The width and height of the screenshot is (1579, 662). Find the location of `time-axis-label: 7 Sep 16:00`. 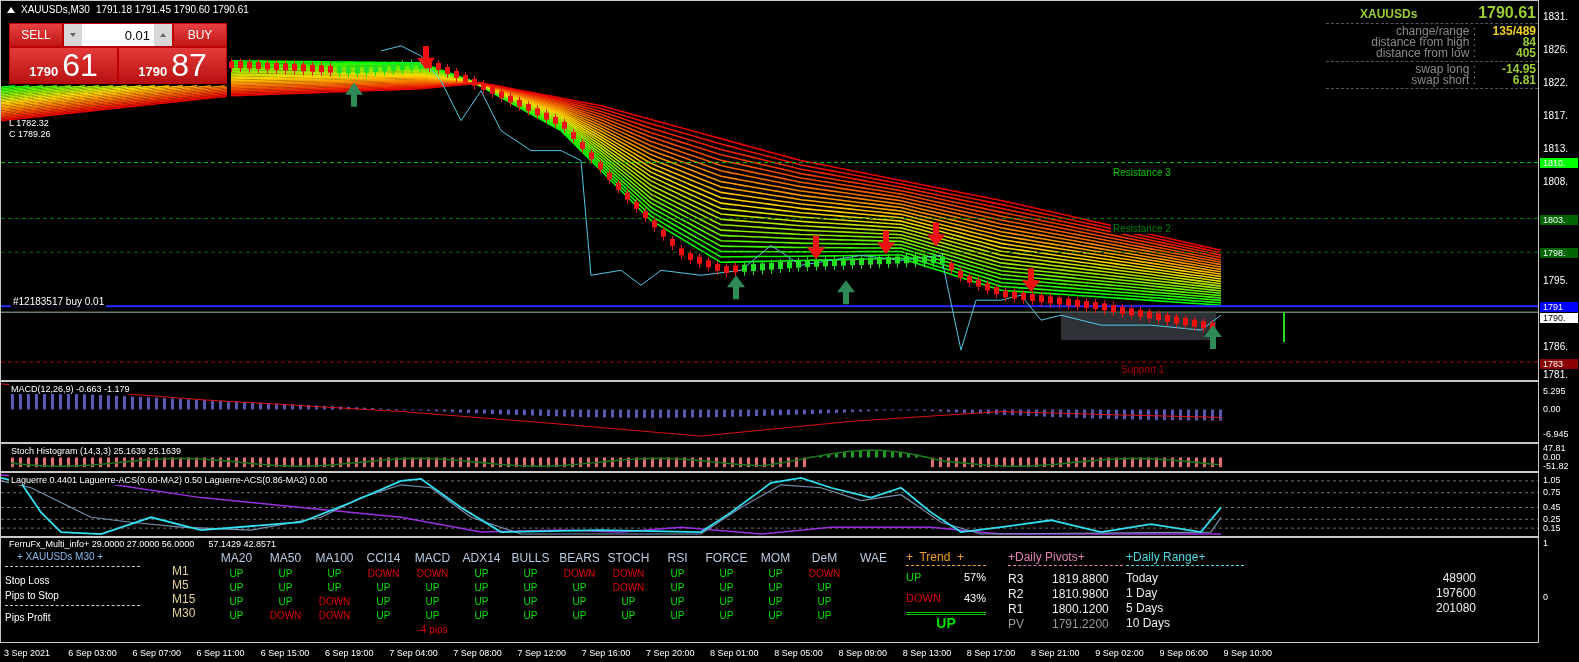

time-axis-label: 7 Sep 16:00 is located at coordinates (606, 652).